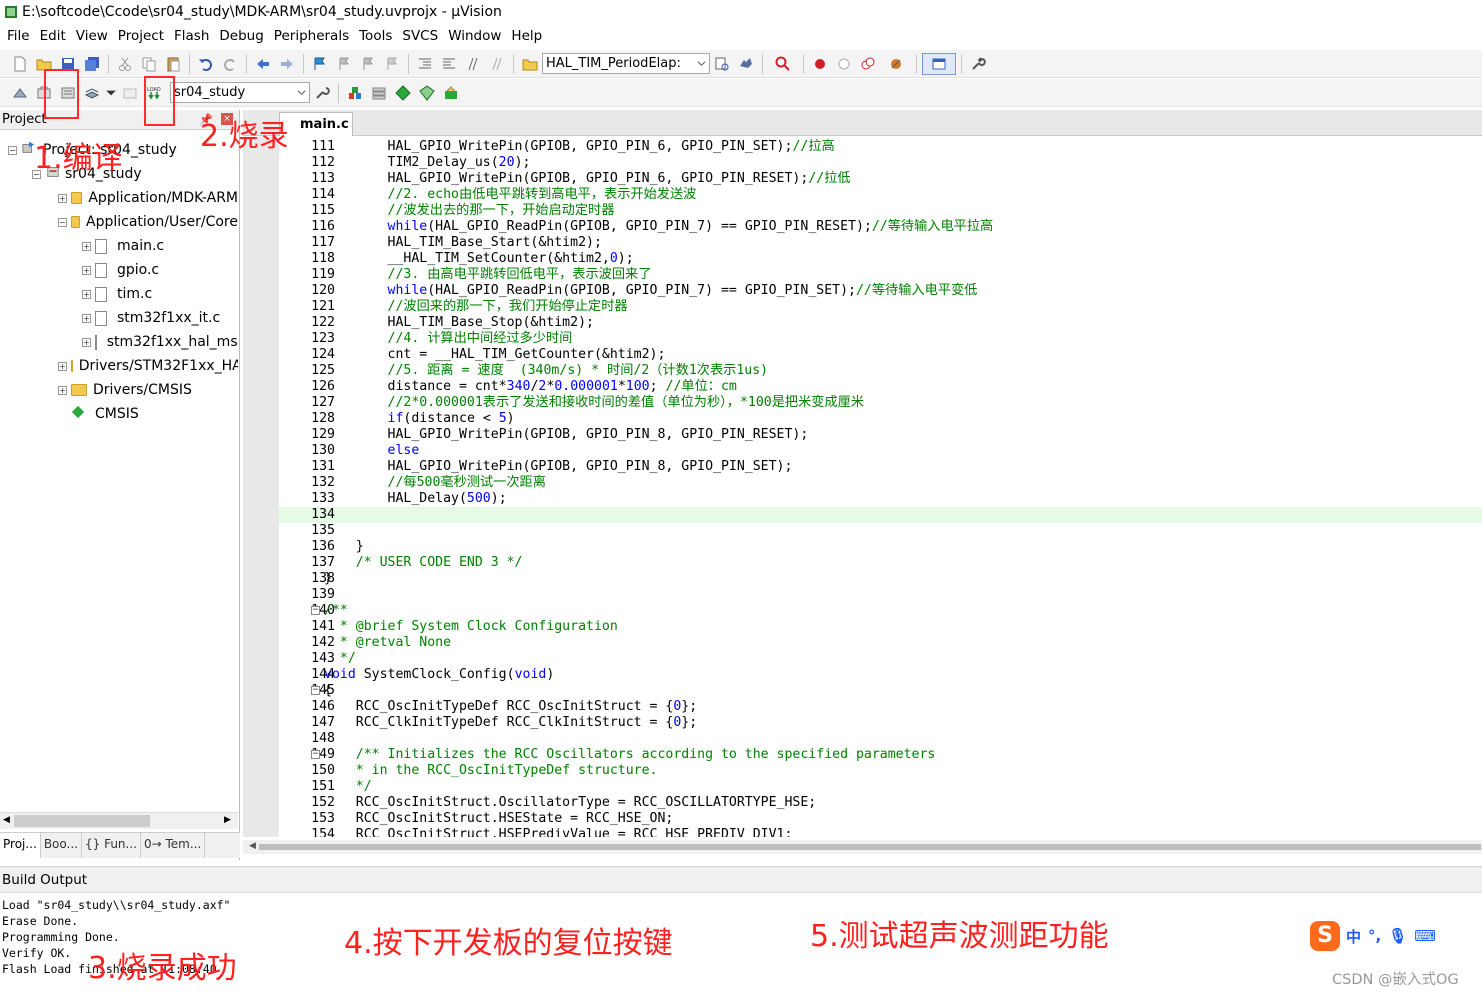  I want to click on code-line: 133 HAL_Delay(500);, so click(880, 499).